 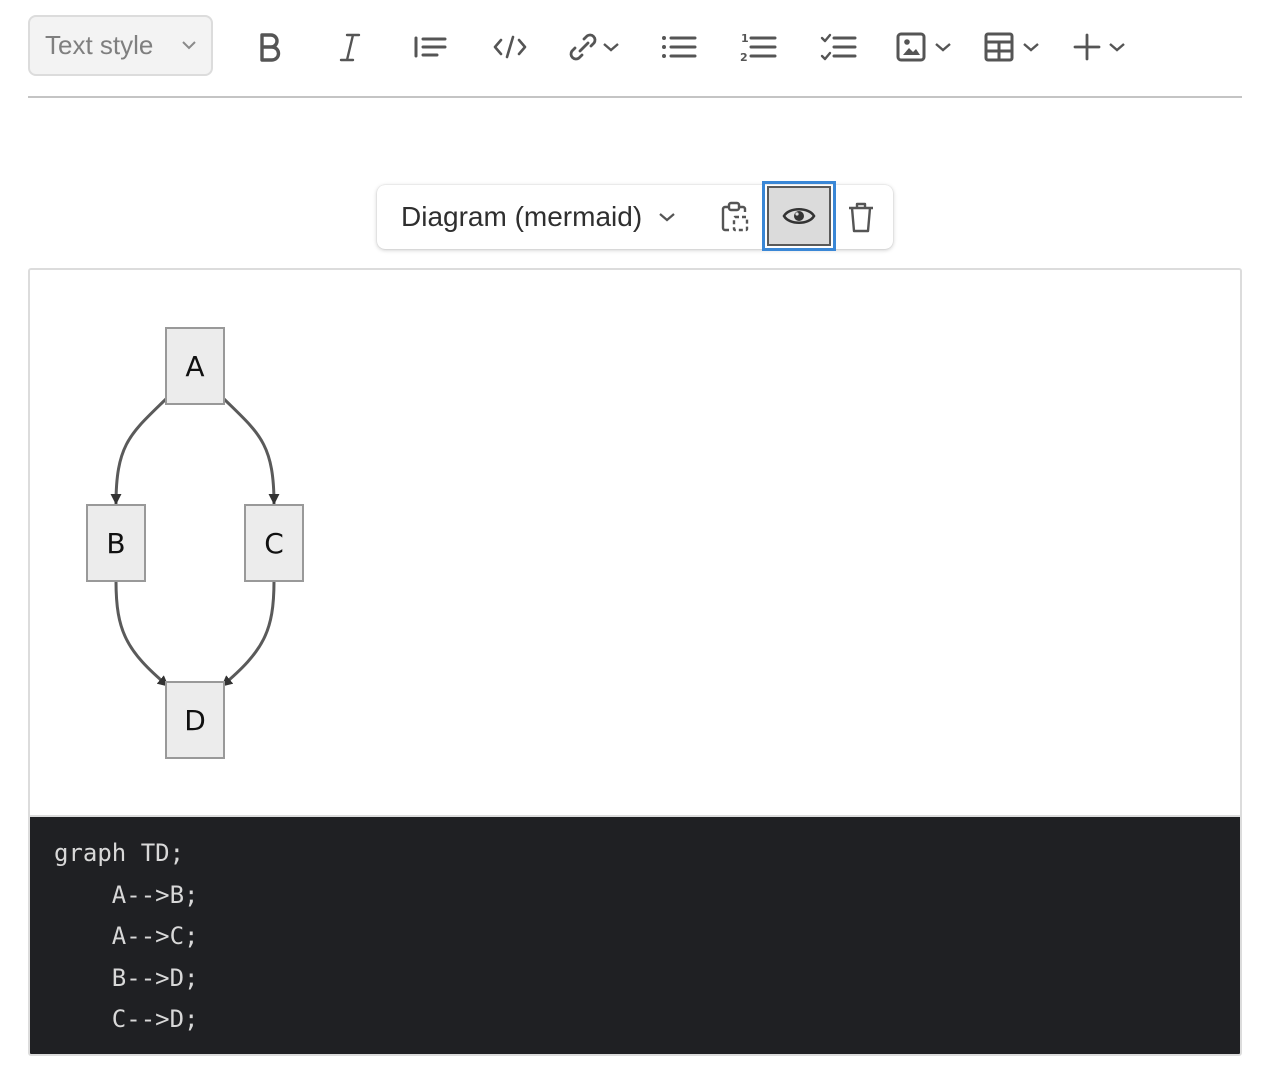 I want to click on numbered-list-button: 1 2, so click(x=759, y=47).